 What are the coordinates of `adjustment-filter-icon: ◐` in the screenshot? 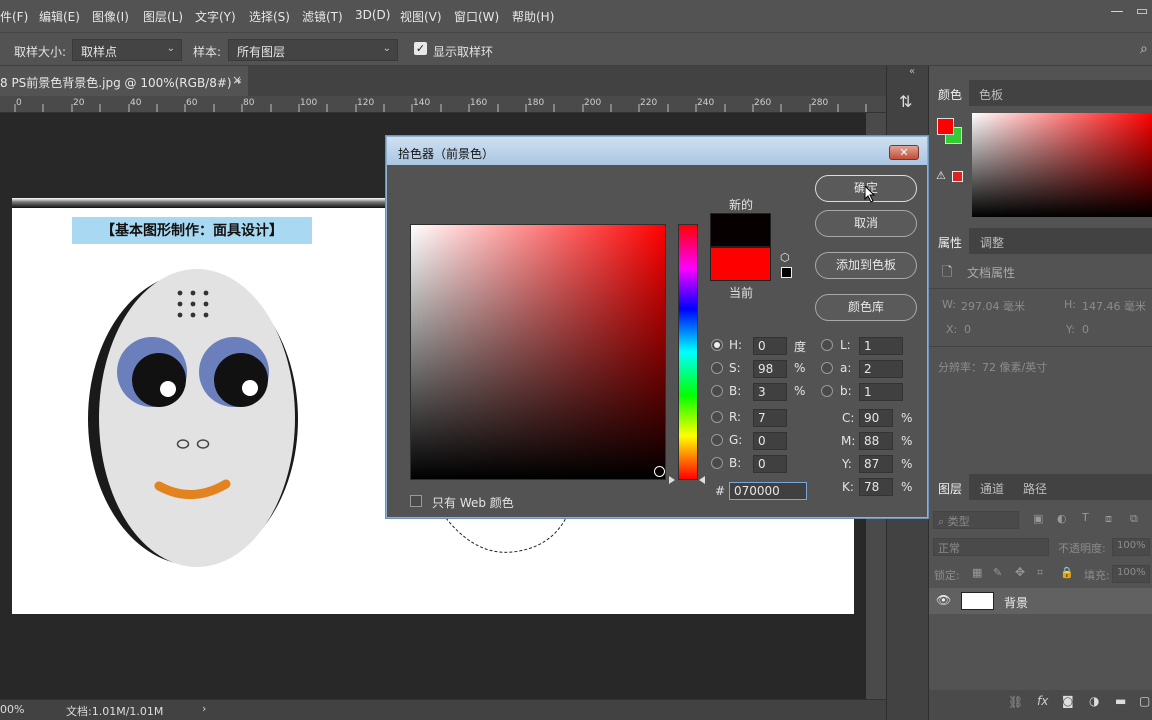 It's located at (1062, 518).